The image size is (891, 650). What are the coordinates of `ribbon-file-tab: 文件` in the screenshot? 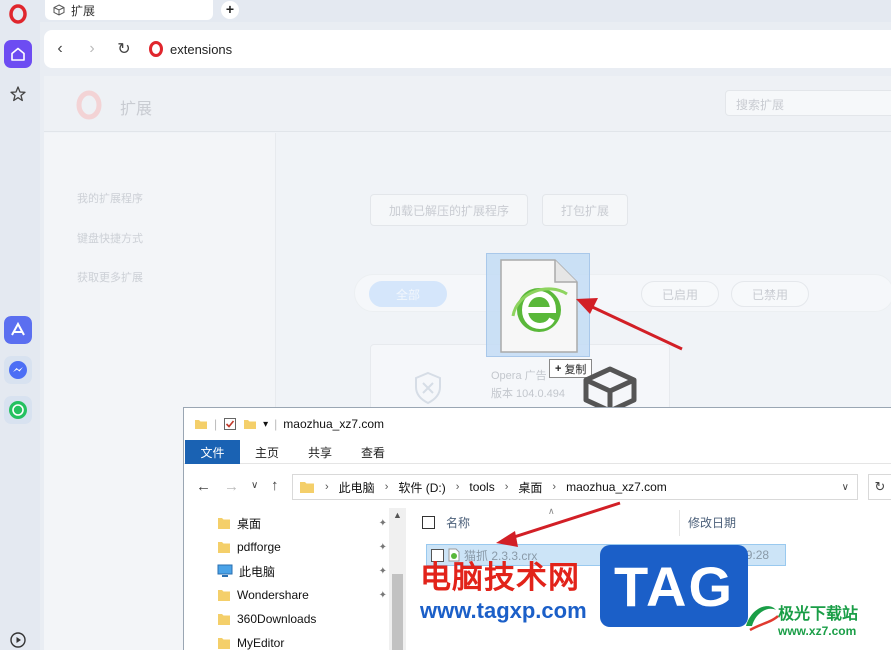 It's located at (212, 452).